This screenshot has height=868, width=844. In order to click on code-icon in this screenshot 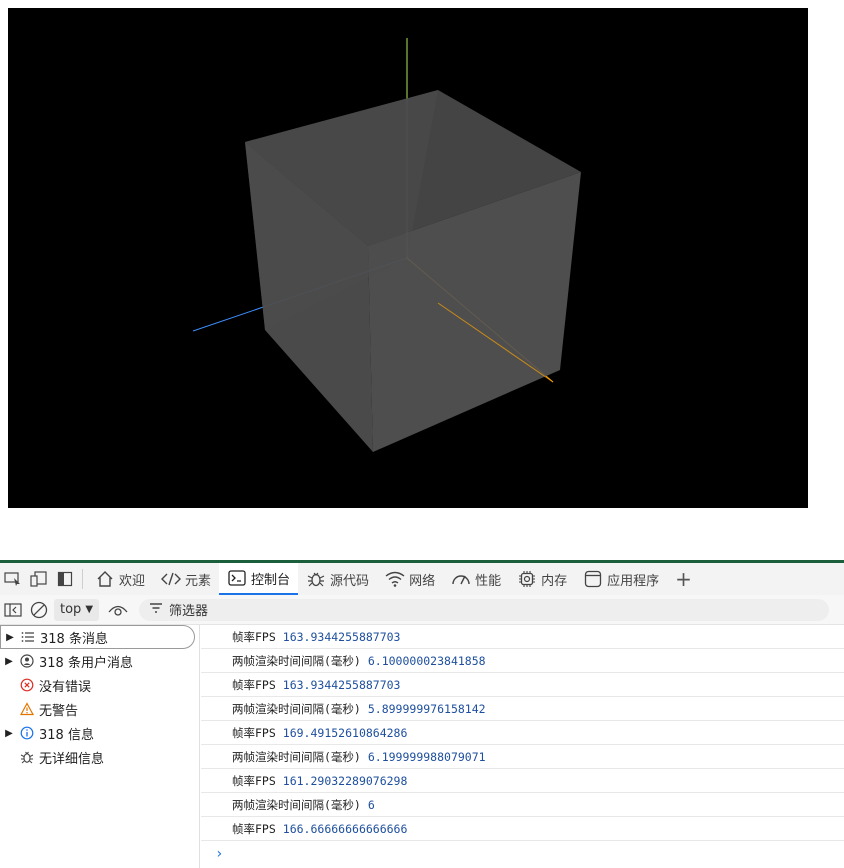, I will do `click(171, 579)`.